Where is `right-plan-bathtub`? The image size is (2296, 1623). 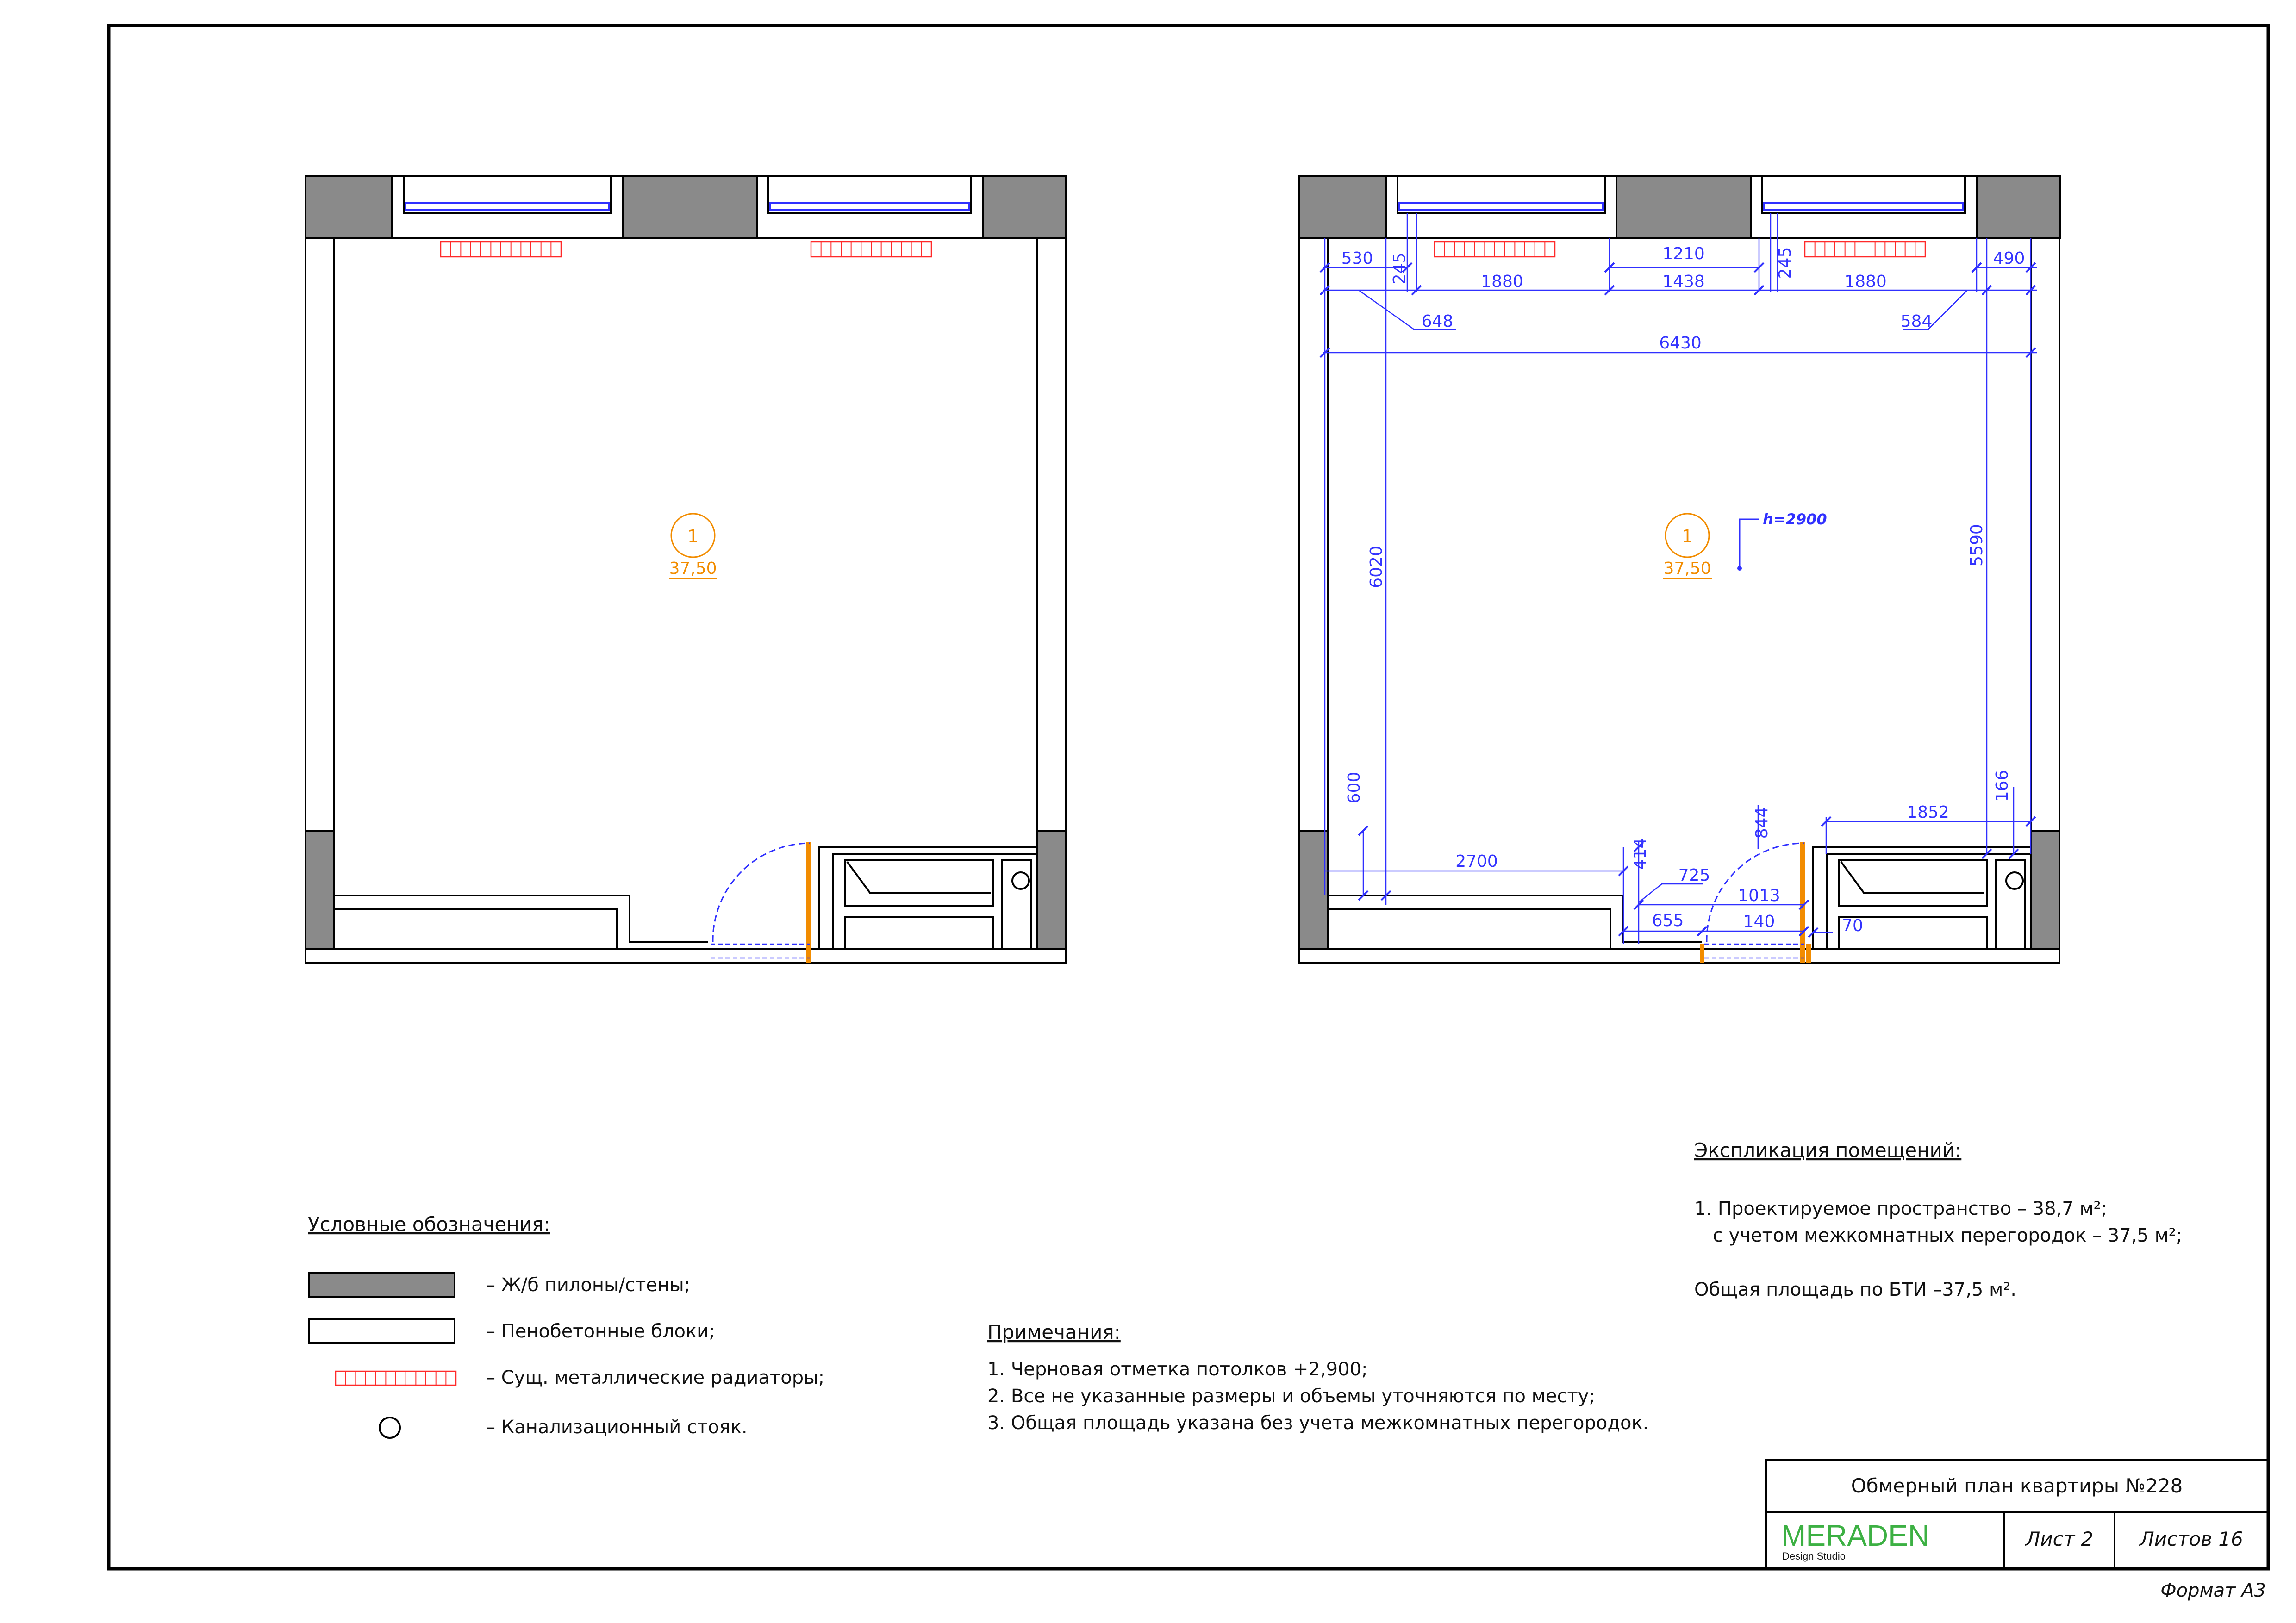
right-plan-bathtub is located at coordinates (1913, 883).